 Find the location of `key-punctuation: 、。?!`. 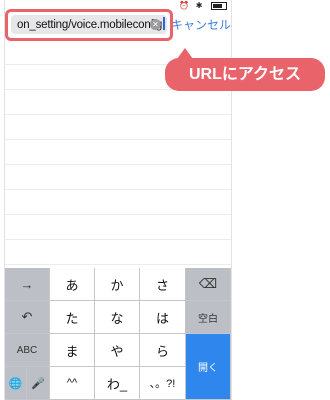

key-punctuation: 、。?! is located at coordinates (163, 383).